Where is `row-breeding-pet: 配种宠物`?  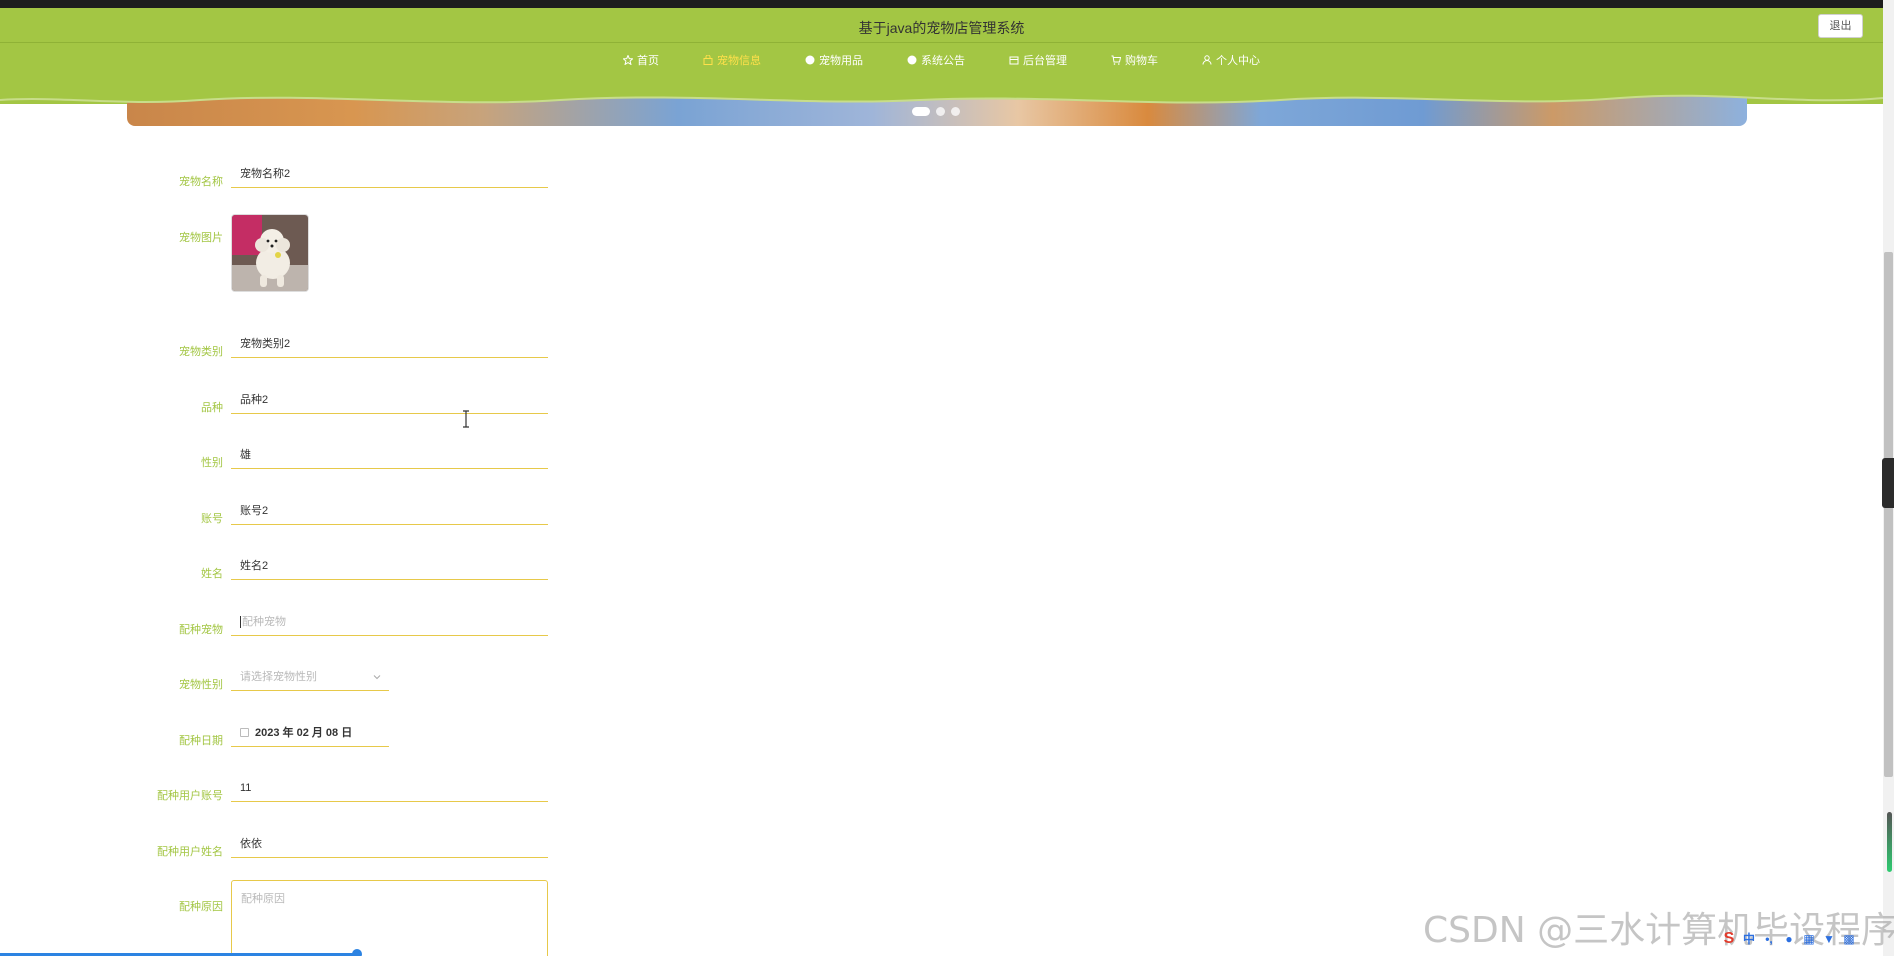 row-breeding-pet: 配种宠物 is located at coordinates (181, 625).